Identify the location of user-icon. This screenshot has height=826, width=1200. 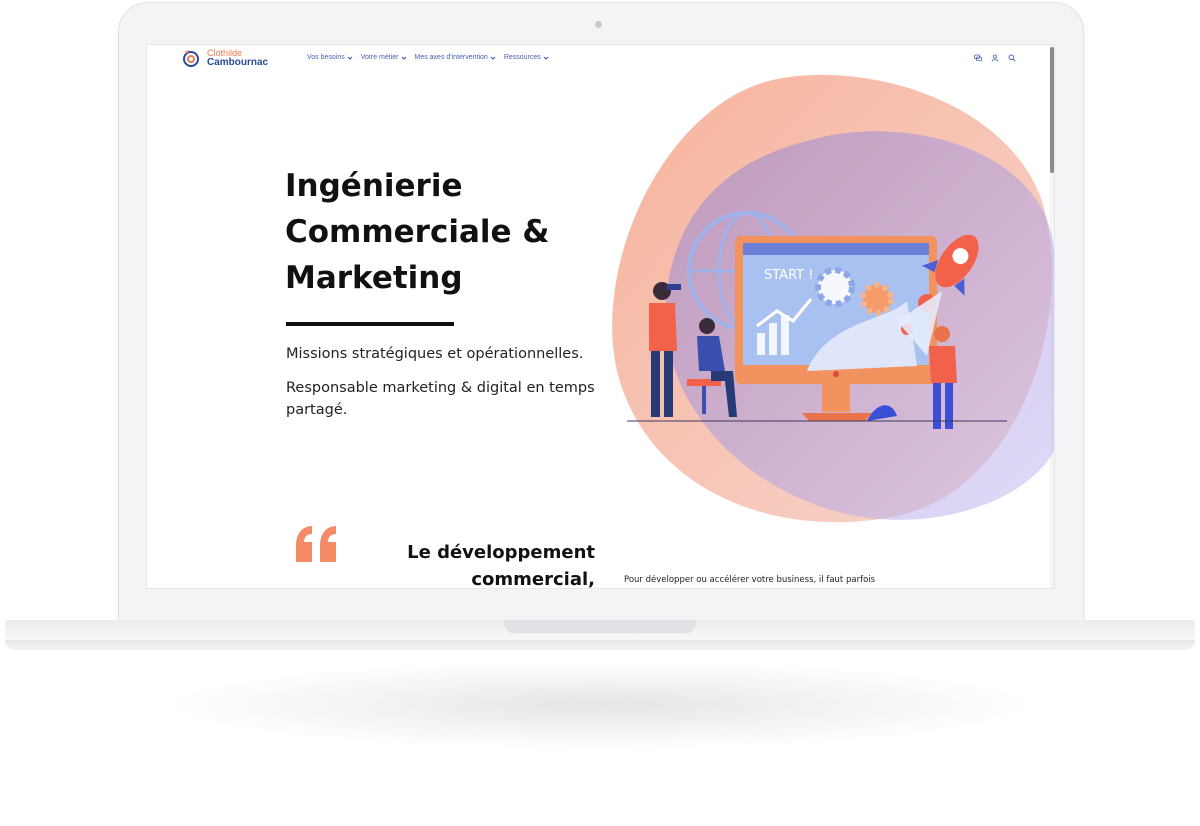
(995, 58).